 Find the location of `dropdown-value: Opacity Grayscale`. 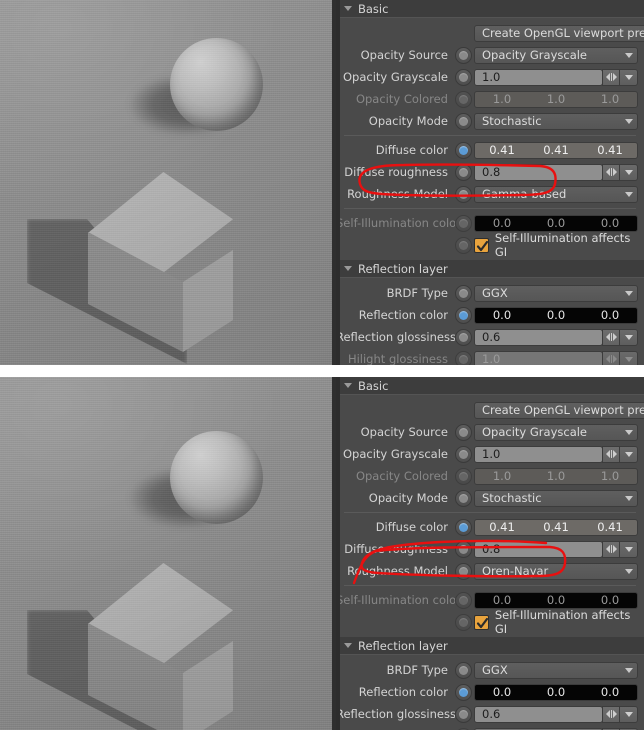

dropdown-value: Opacity Grayscale is located at coordinates (535, 55).